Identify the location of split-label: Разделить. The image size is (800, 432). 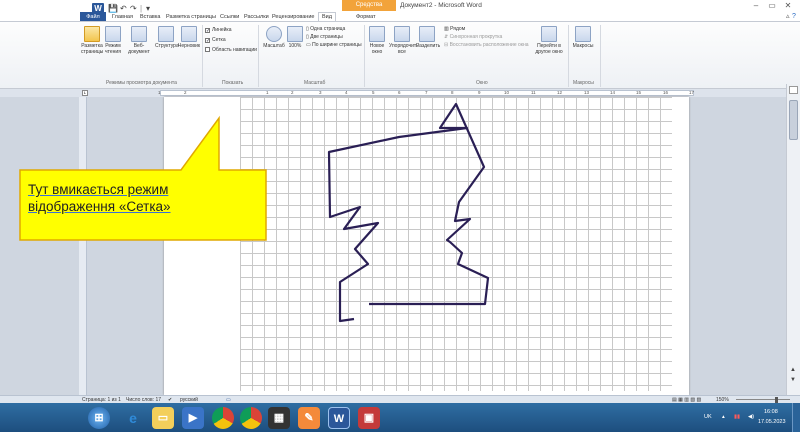
(428, 46).